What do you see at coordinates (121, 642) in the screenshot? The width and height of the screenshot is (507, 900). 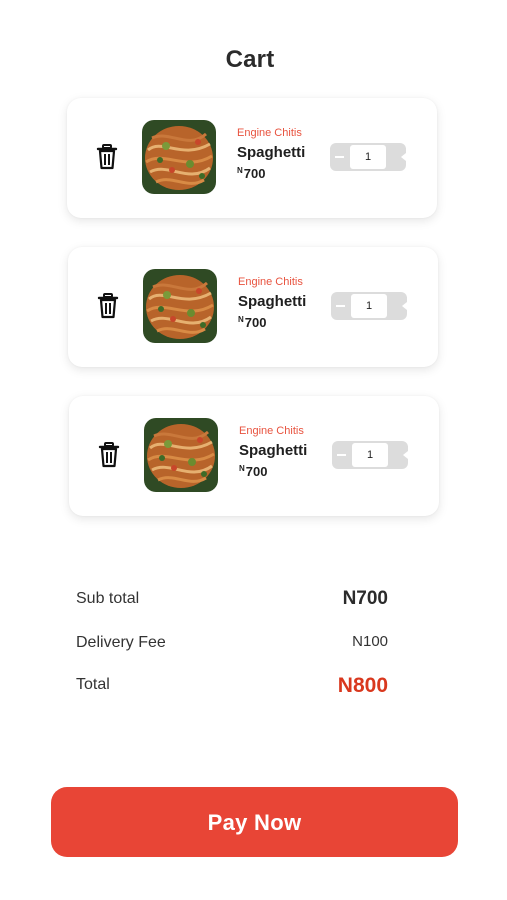 I see `delivery-fee-label: Delivery Fee` at bounding box center [121, 642].